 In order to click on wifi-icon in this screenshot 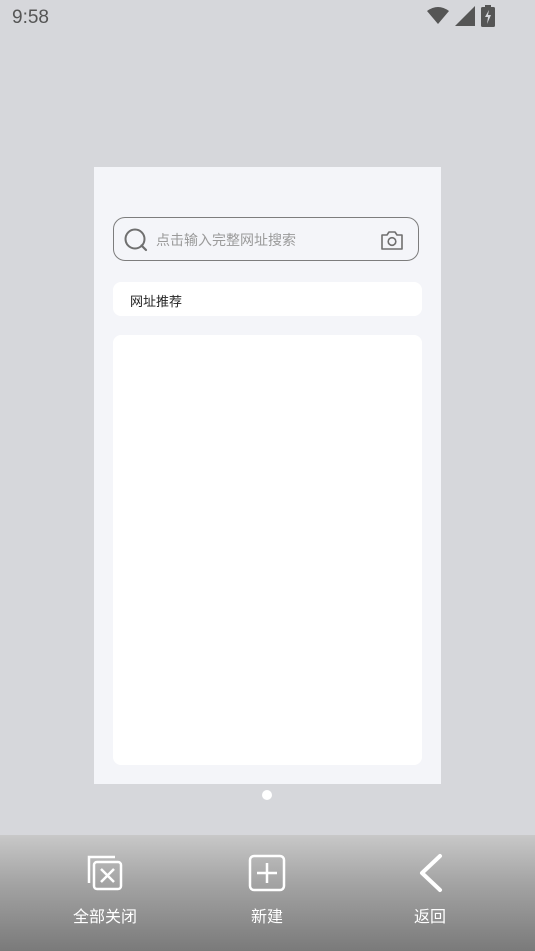, I will do `click(438, 18)`.